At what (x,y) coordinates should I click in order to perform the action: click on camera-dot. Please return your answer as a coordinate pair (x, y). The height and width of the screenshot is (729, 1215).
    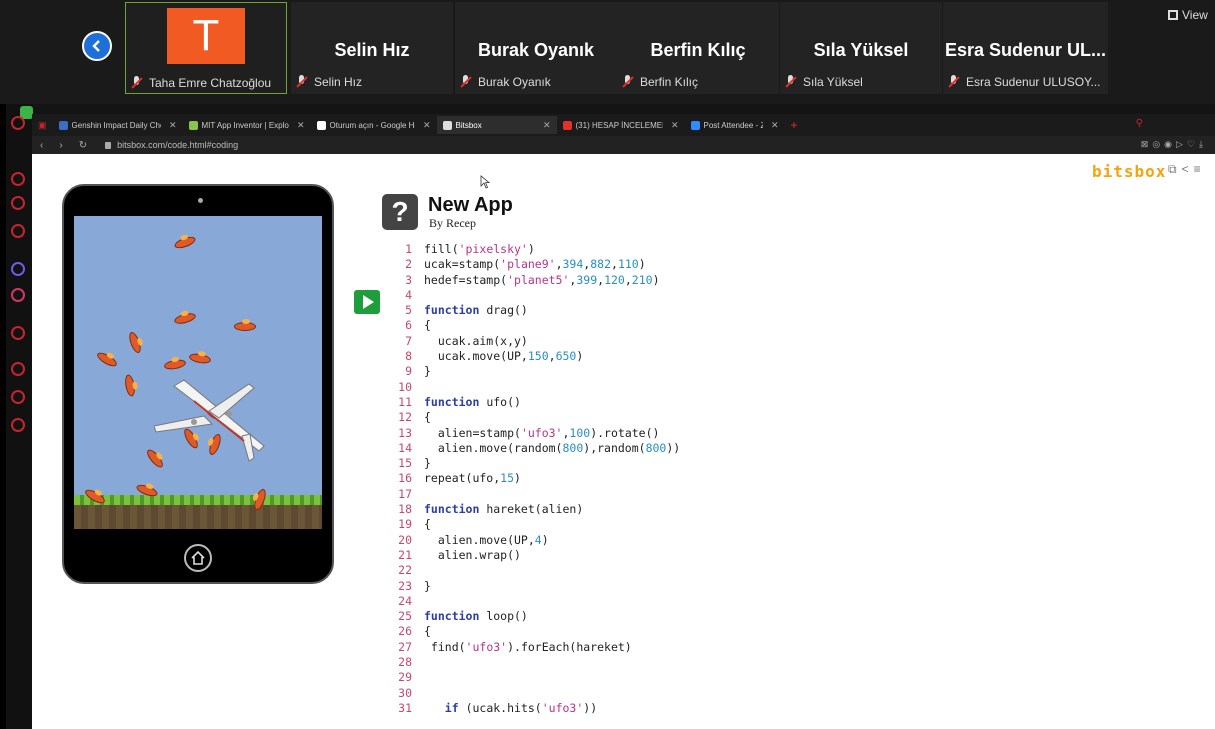
    Looking at the image, I should click on (200, 200).